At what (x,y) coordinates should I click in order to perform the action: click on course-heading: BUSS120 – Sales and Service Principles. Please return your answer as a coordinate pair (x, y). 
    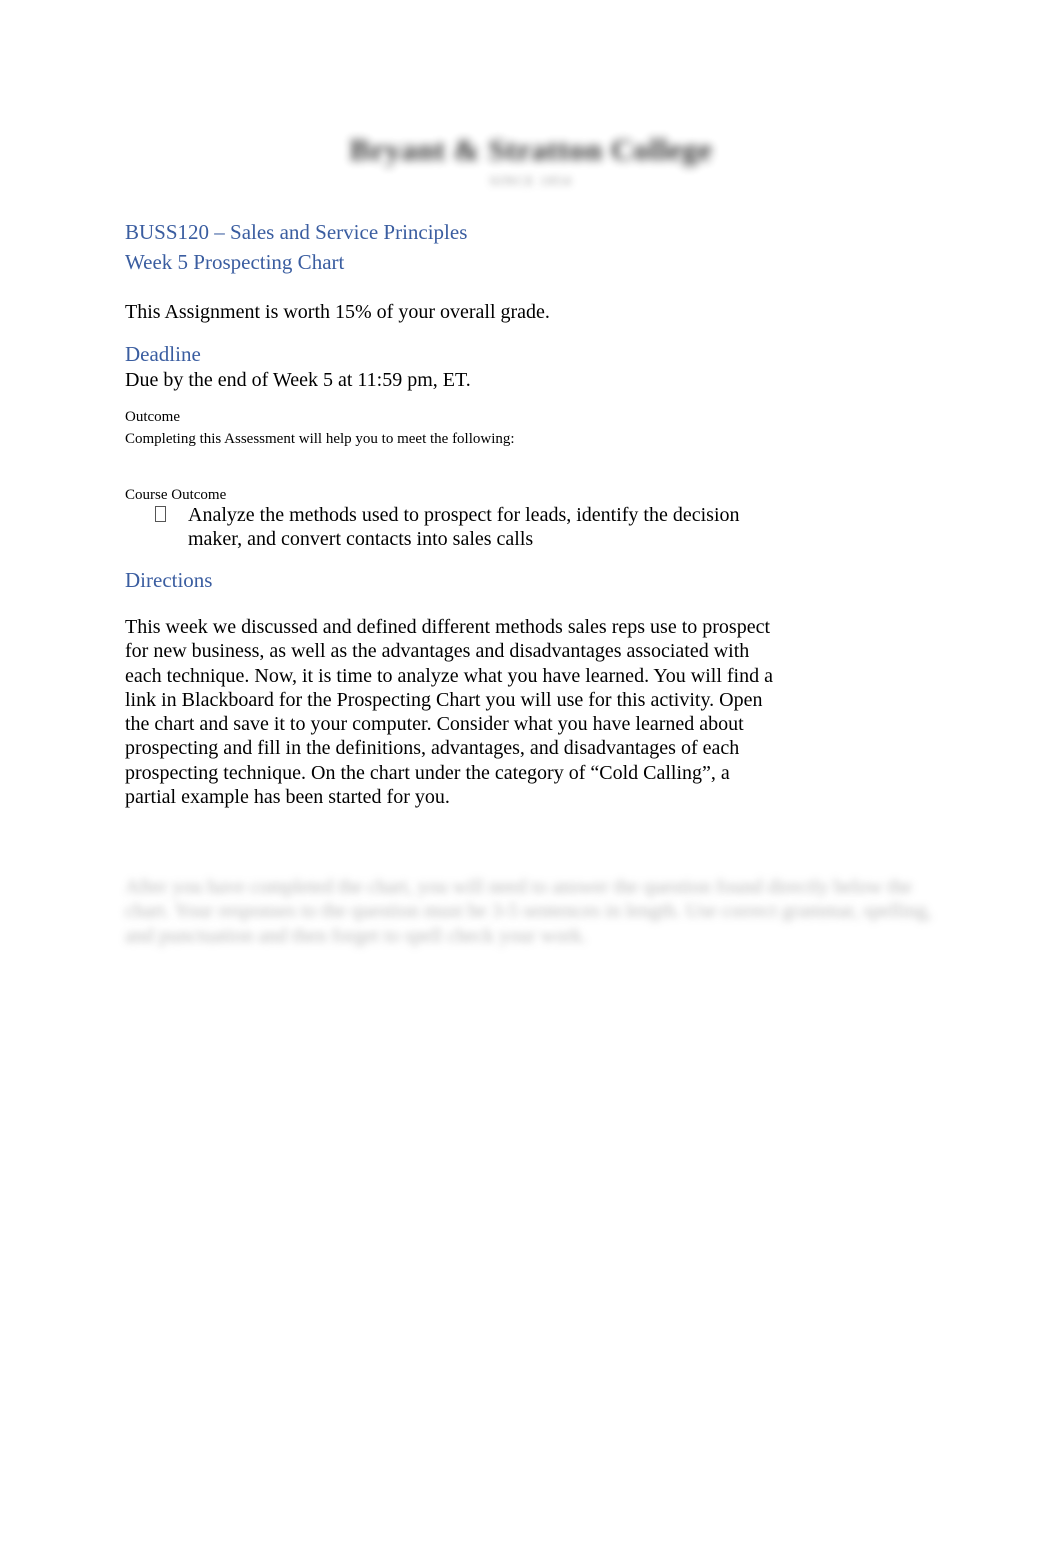
    Looking at the image, I should click on (296, 232).